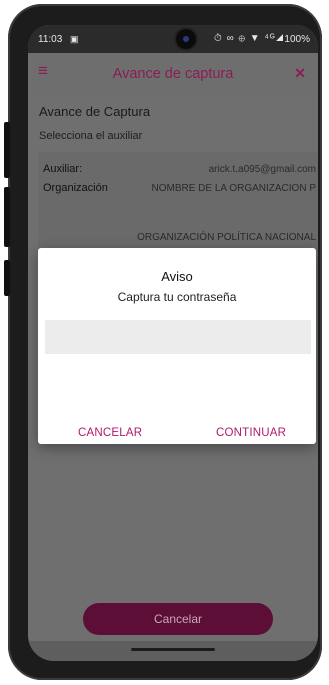 The image size is (329, 685). Describe the element at coordinates (178, 337) in the screenshot. I see `password-input` at that location.